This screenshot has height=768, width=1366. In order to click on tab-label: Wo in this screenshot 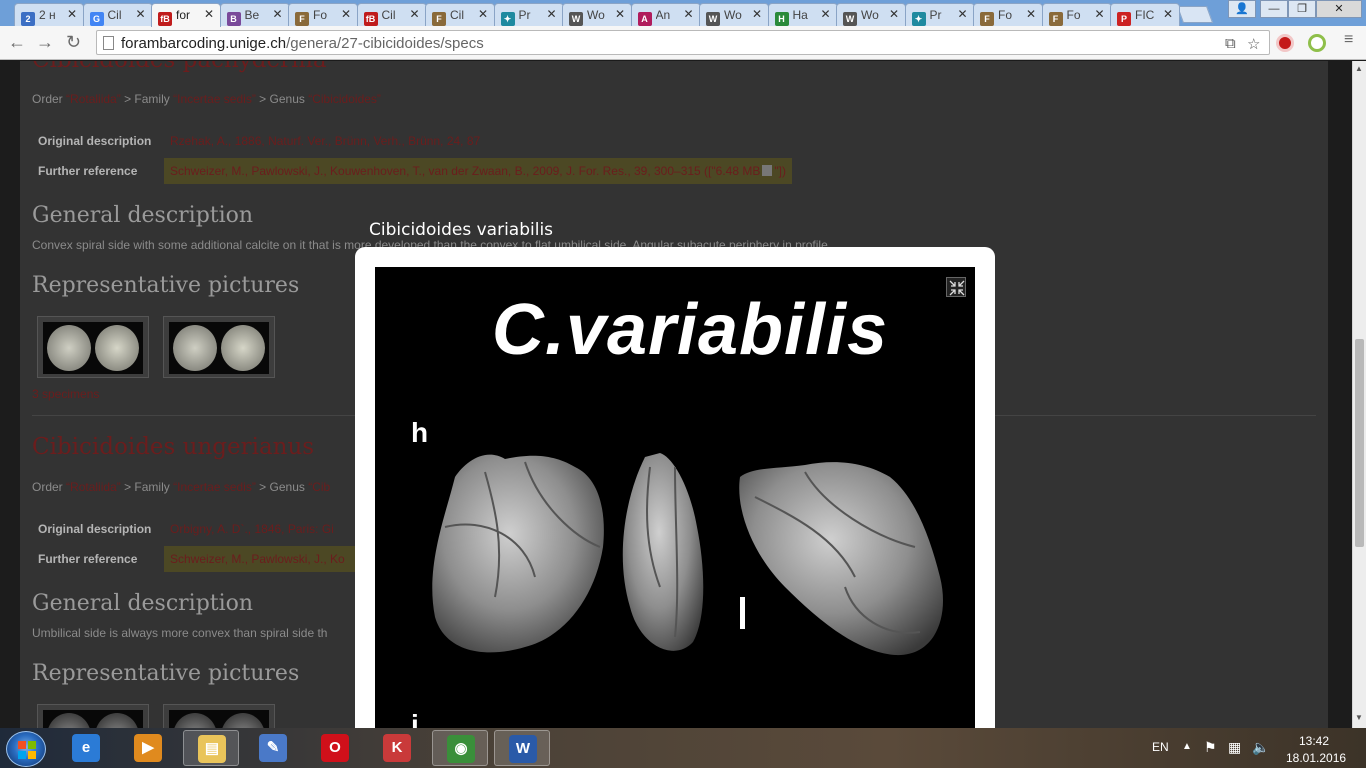, I will do `click(733, 15)`.